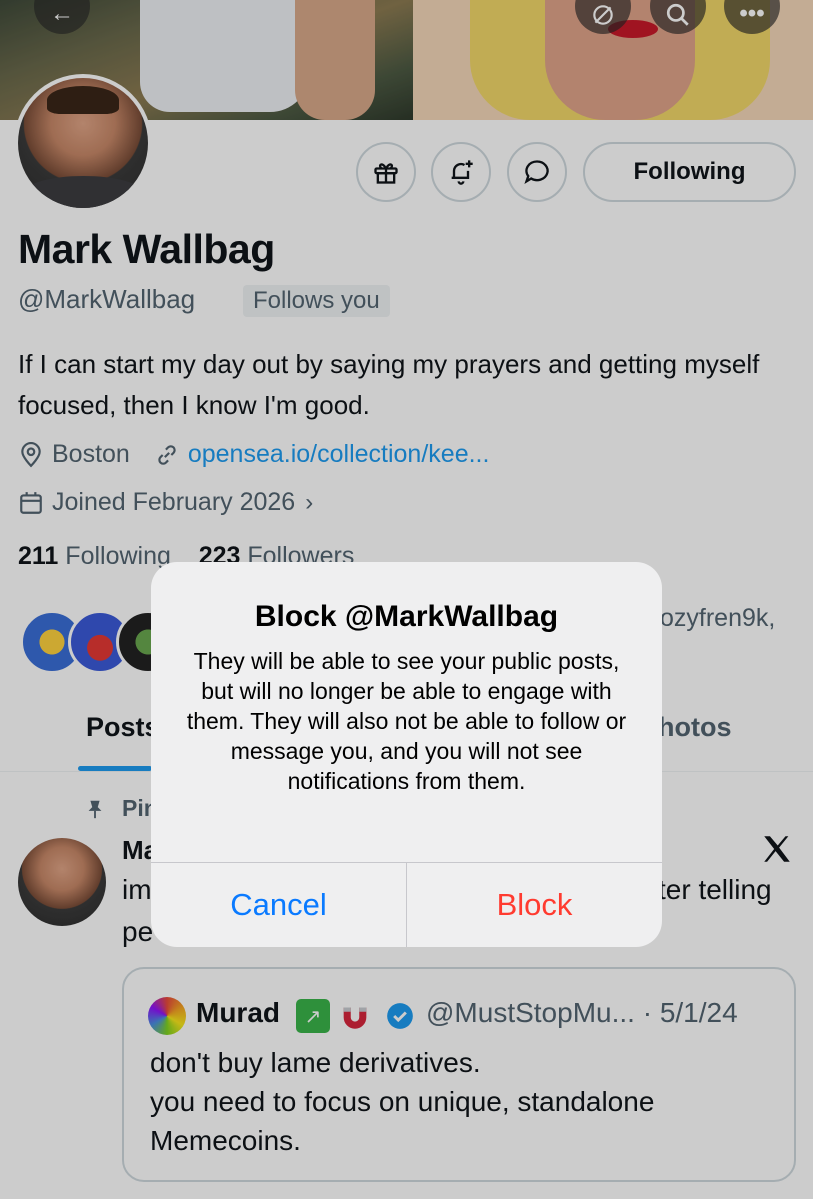  What do you see at coordinates (406, 616) in the screenshot?
I see `dialog-title: Block @MarkWallbag` at bounding box center [406, 616].